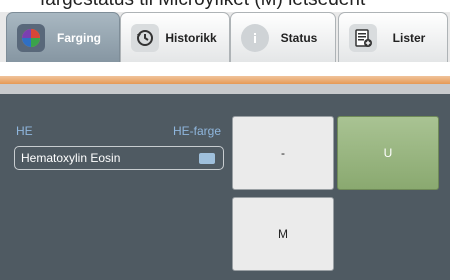 Image resolution: width=450 pixels, height=280 pixels. Describe the element at coordinates (225, 69) in the screenshot. I see `header-divider` at that location.